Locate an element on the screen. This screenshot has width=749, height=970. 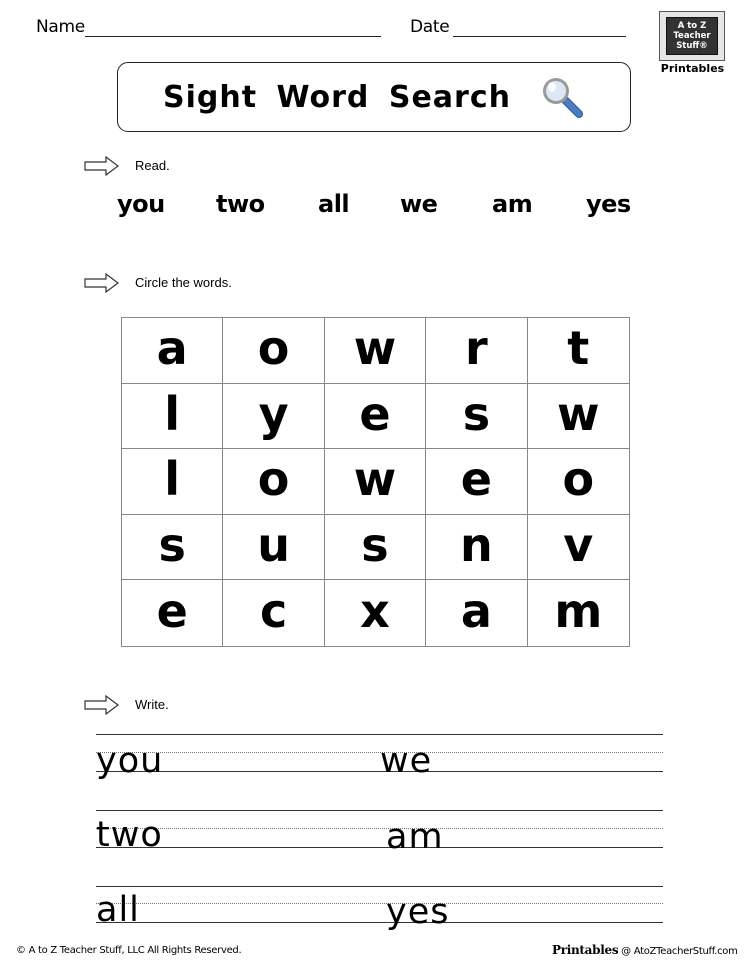
sight-word: am is located at coordinates (512, 204).